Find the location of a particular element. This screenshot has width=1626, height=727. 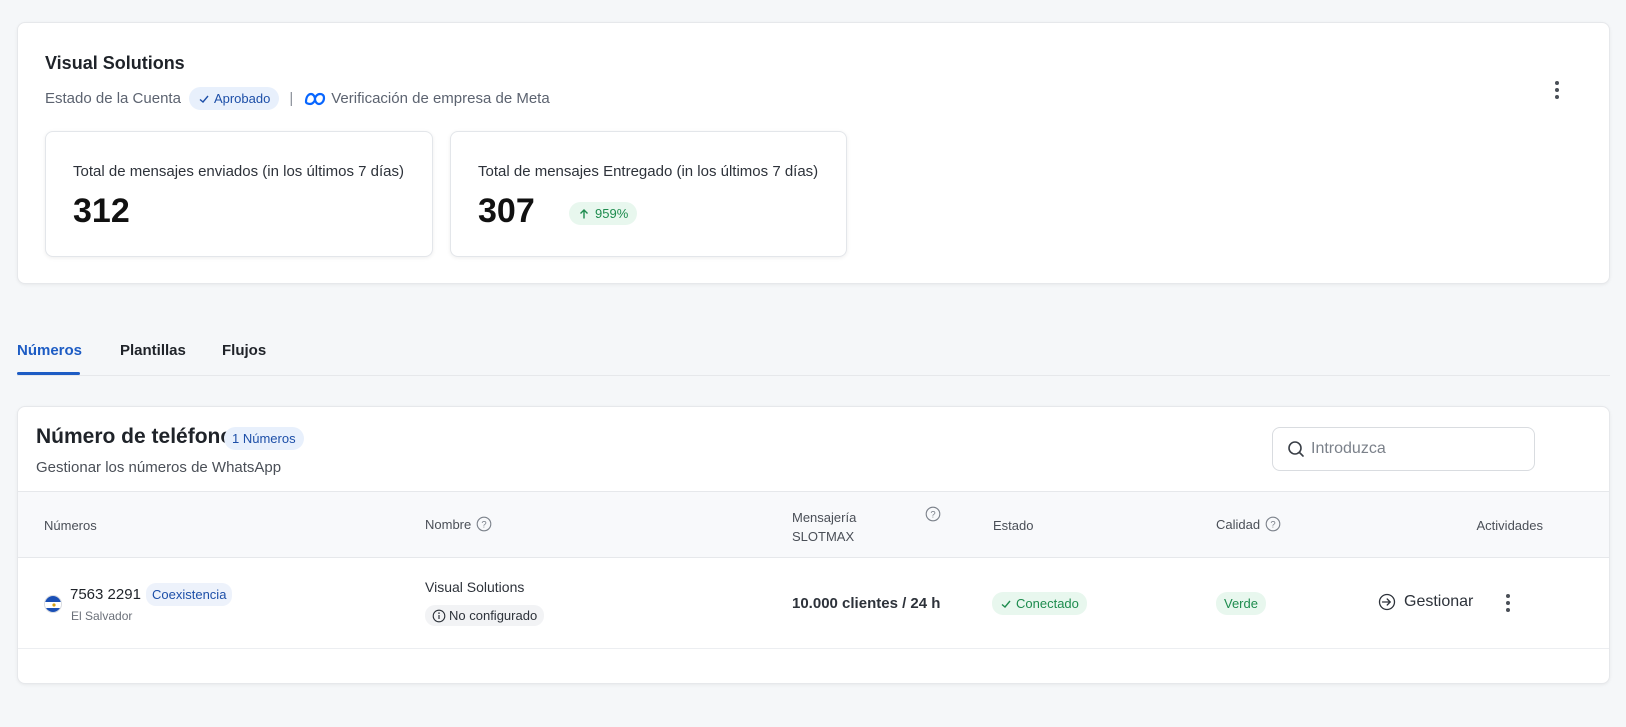

row-more-button is located at coordinates (1508, 603).